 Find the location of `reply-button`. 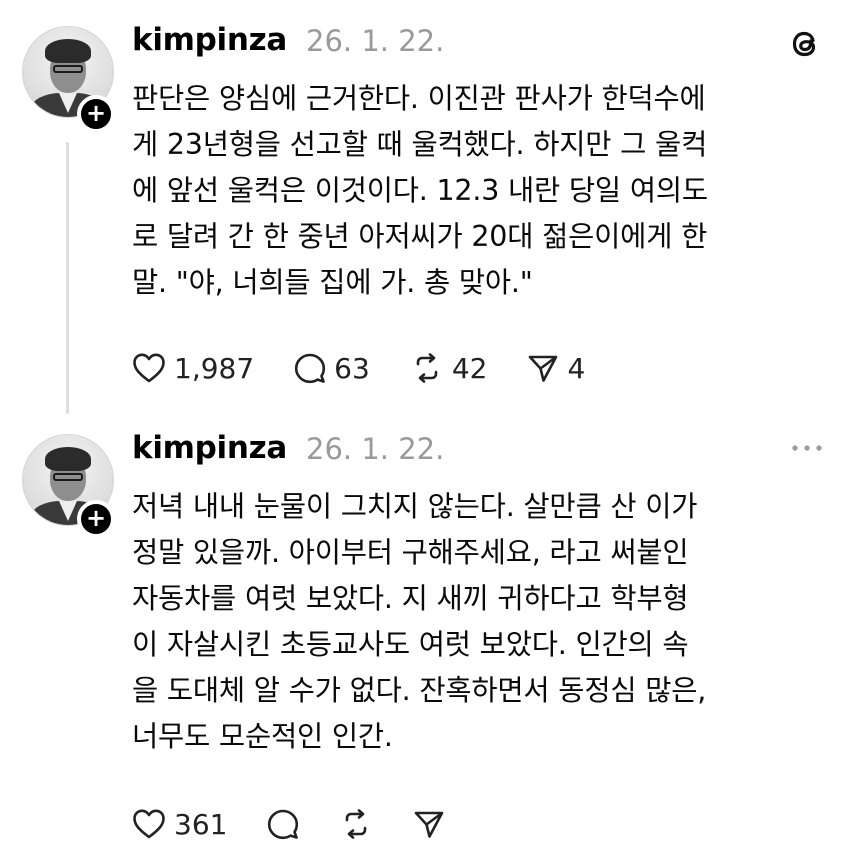

reply-button is located at coordinates (283, 824).